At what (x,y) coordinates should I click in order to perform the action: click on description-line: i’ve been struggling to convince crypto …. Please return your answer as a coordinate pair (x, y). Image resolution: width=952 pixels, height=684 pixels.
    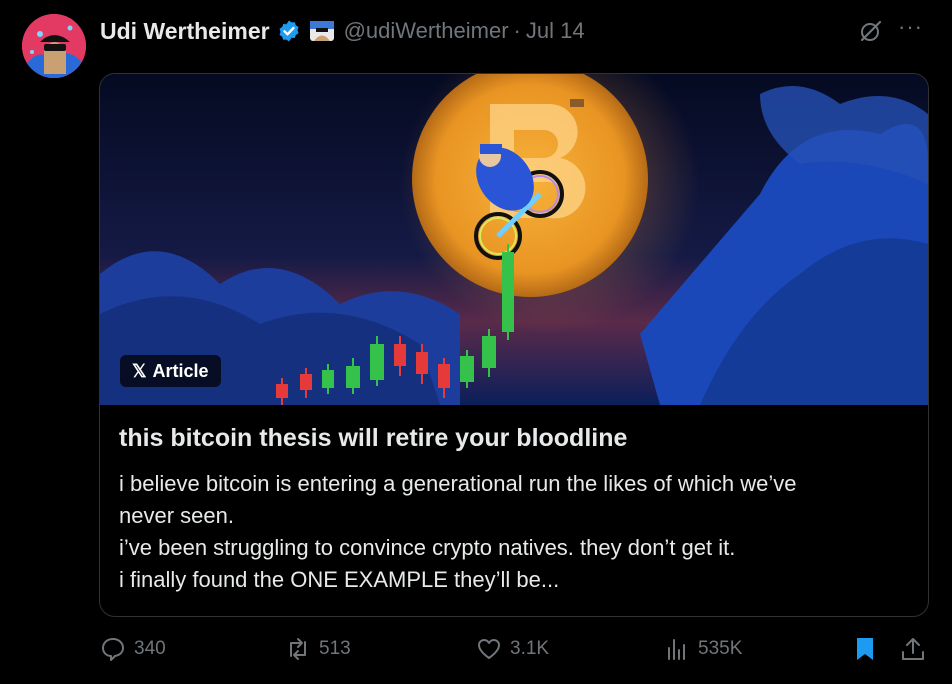
    Looking at the image, I should click on (427, 547).